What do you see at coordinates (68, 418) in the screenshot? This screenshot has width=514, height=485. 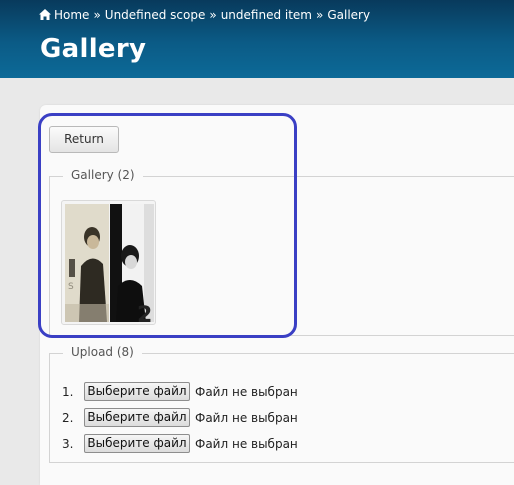 I see `row-number: 2.` at bounding box center [68, 418].